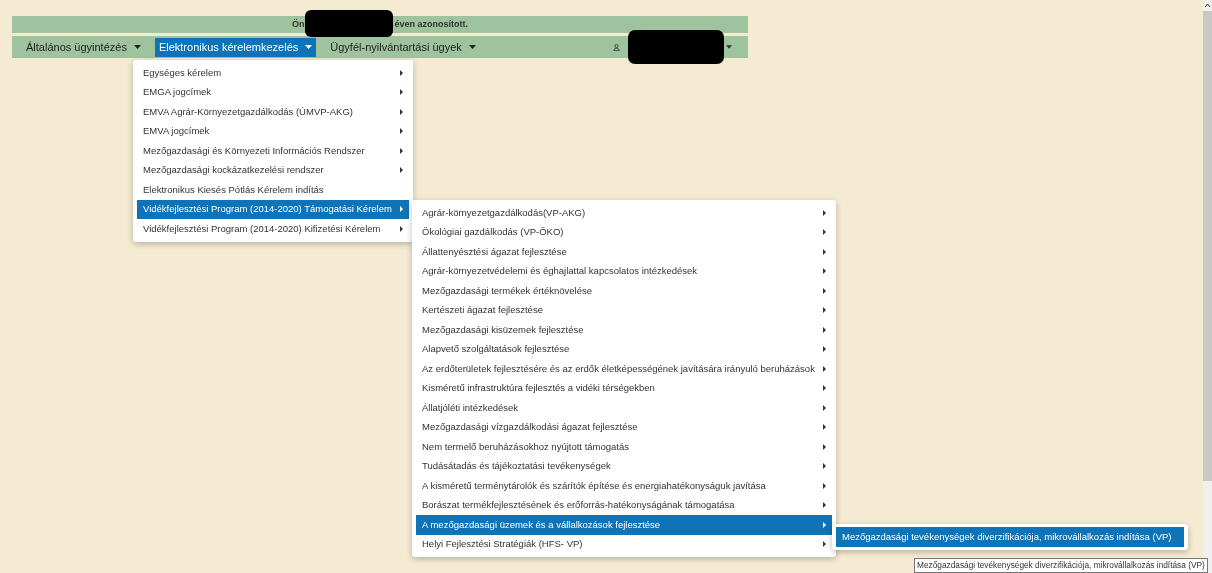 This screenshot has height=573, width=1212. What do you see at coordinates (1010, 537) in the screenshot?
I see `menu-item: Mezőgazdasági tevékenységek diverzifikációja, mikrovállalkozás indítása (VP)` at bounding box center [1010, 537].